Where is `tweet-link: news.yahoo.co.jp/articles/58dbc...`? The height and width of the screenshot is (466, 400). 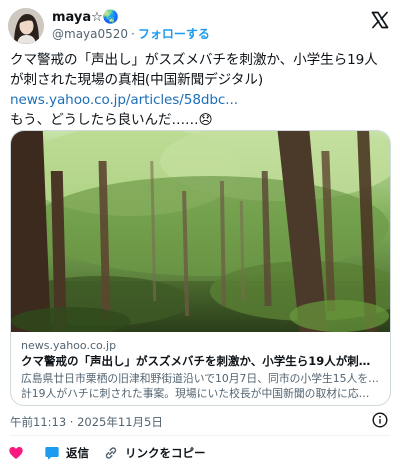
tweet-link: news.yahoo.co.jp/articles/58dbc... is located at coordinates (200, 100).